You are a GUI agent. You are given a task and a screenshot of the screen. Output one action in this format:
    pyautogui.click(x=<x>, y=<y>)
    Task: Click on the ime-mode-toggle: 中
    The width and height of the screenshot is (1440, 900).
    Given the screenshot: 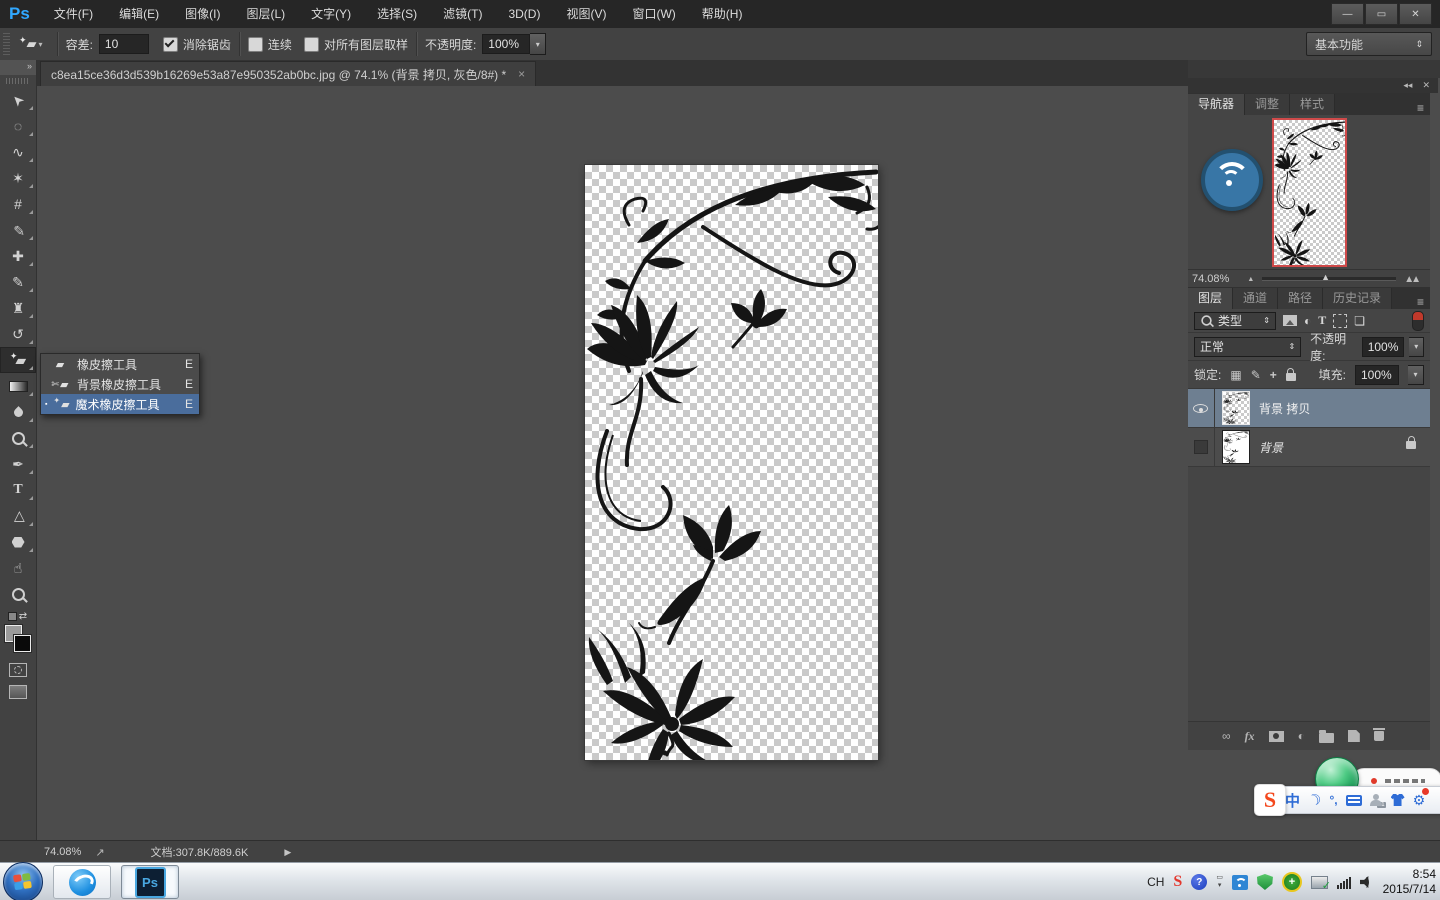 What is the action you would take?
    pyautogui.click(x=1292, y=800)
    